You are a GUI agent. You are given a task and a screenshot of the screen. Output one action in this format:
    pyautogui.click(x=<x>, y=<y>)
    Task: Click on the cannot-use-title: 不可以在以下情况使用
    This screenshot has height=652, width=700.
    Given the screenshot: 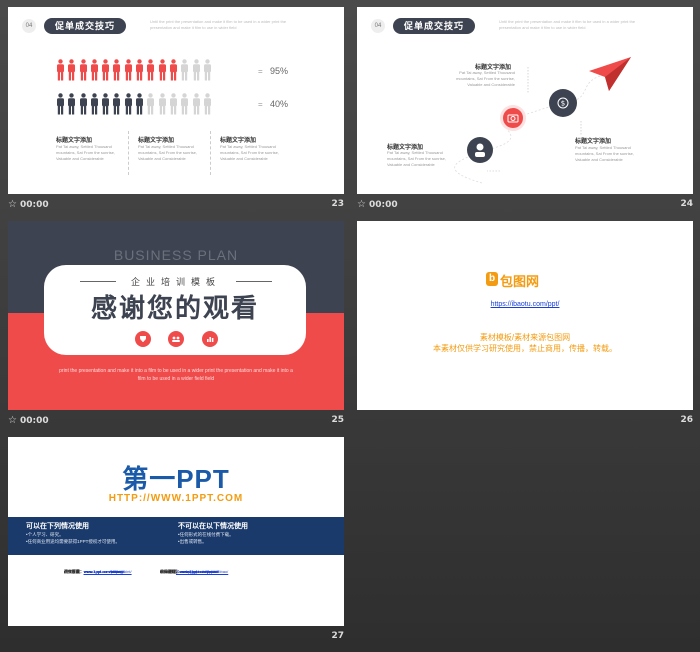 What is the action you would take?
    pyautogui.click(x=213, y=526)
    